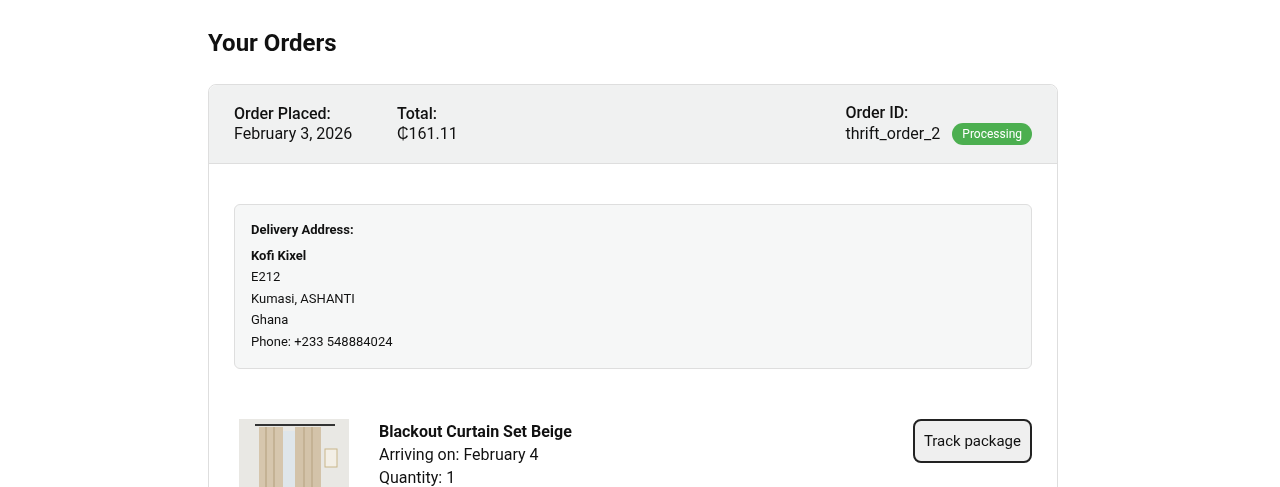 The width and height of the screenshot is (1280, 487). What do you see at coordinates (428, 134) in the screenshot?
I see `total-value: ₵161.11` at bounding box center [428, 134].